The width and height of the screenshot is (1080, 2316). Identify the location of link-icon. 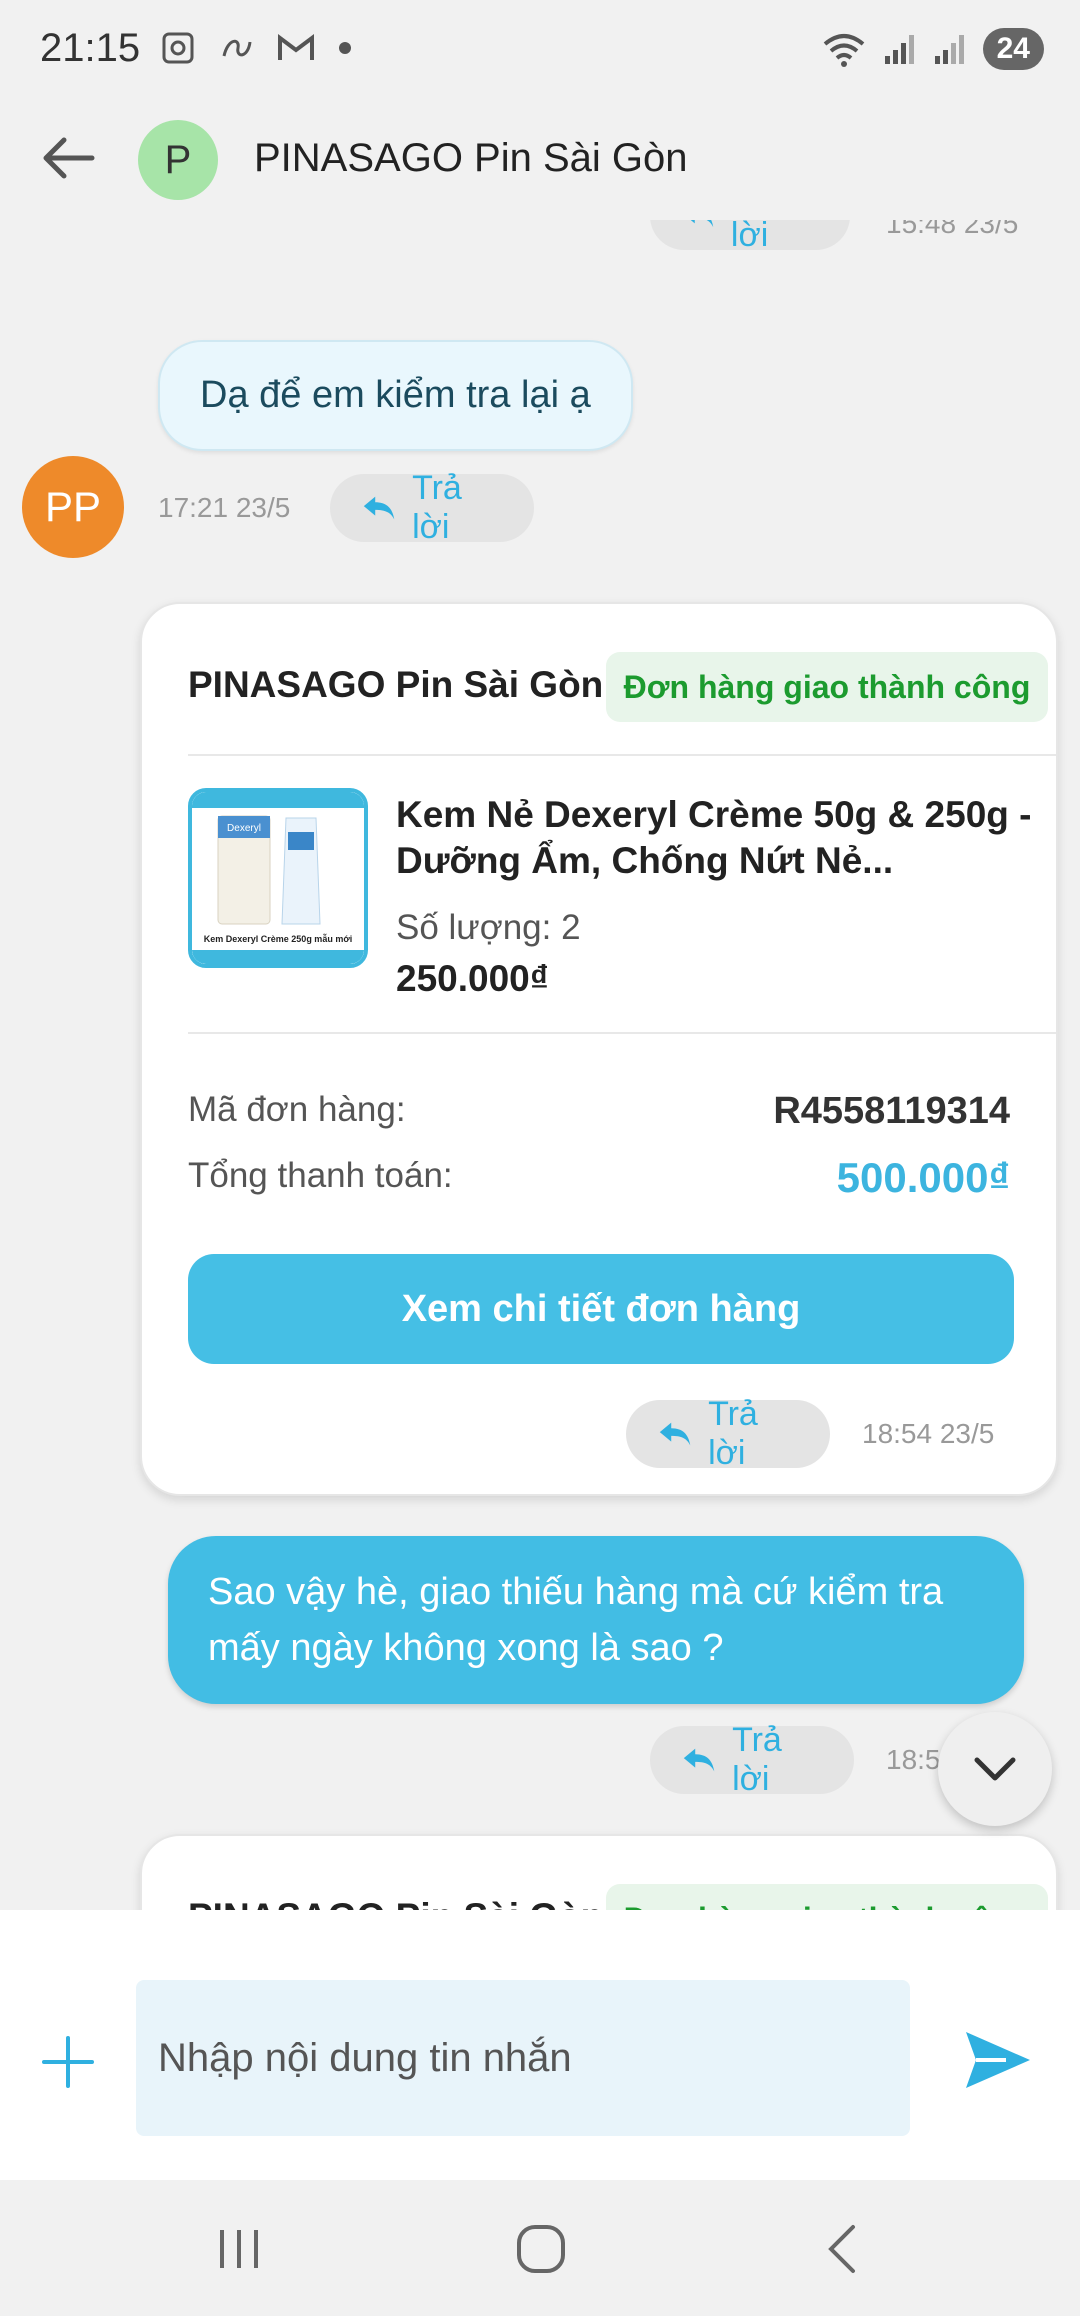
(237, 48).